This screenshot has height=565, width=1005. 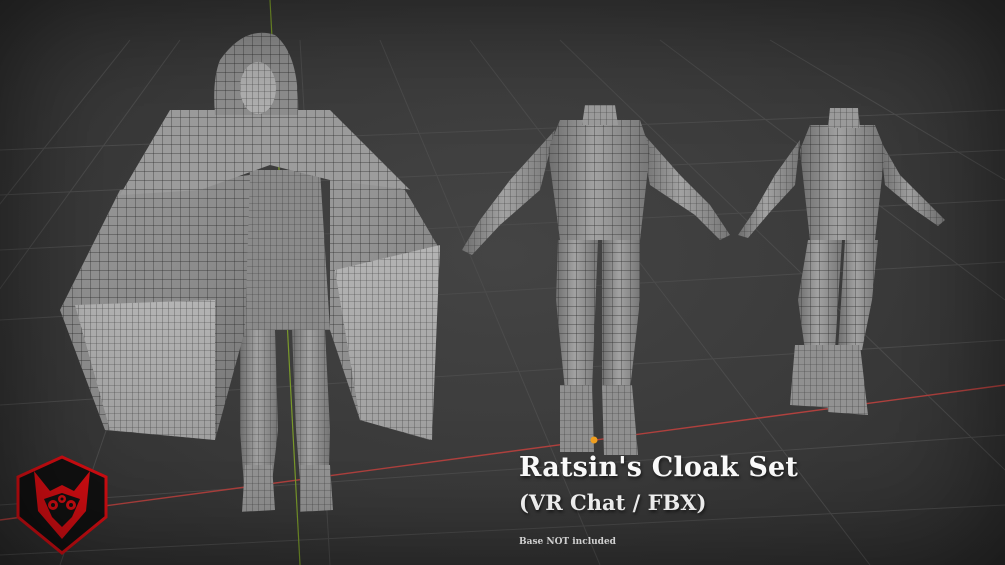 What do you see at coordinates (594, 440) in the screenshot?
I see `origin-point-icon` at bounding box center [594, 440].